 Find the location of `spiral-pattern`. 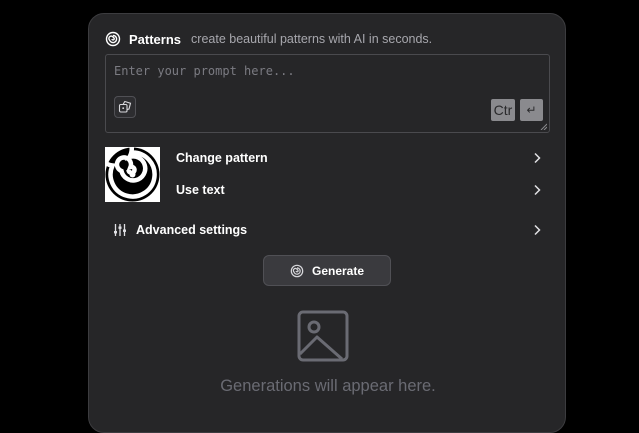

spiral-pattern is located at coordinates (132, 174).